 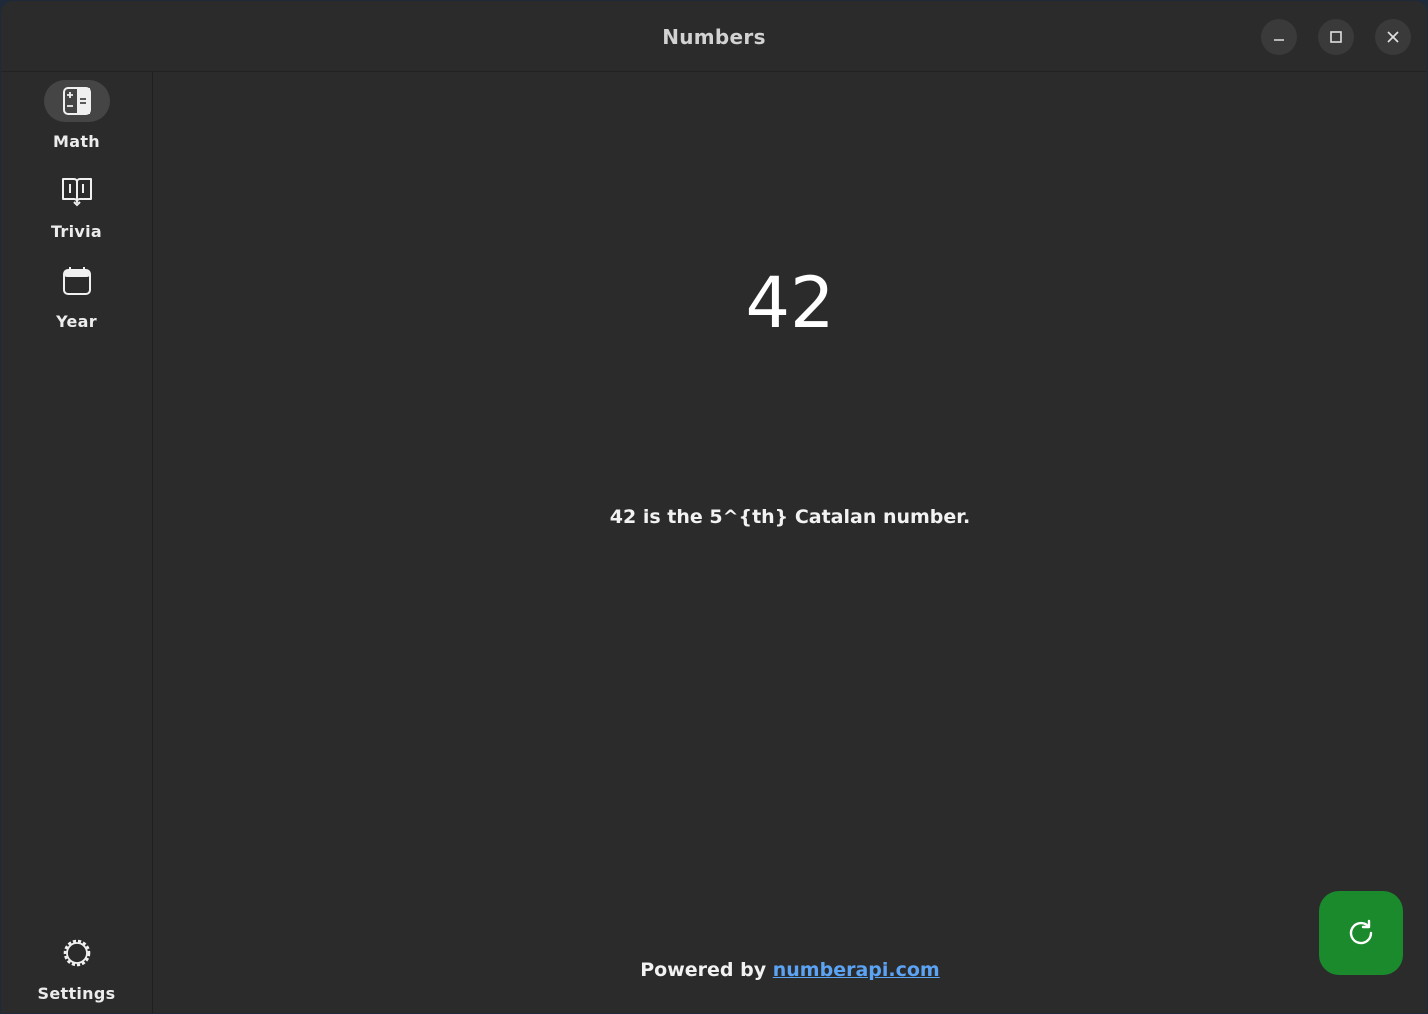 What do you see at coordinates (76, 141) in the screenshot?
I see `sidebar-item-label: Math` at bounding box center [76, 141].